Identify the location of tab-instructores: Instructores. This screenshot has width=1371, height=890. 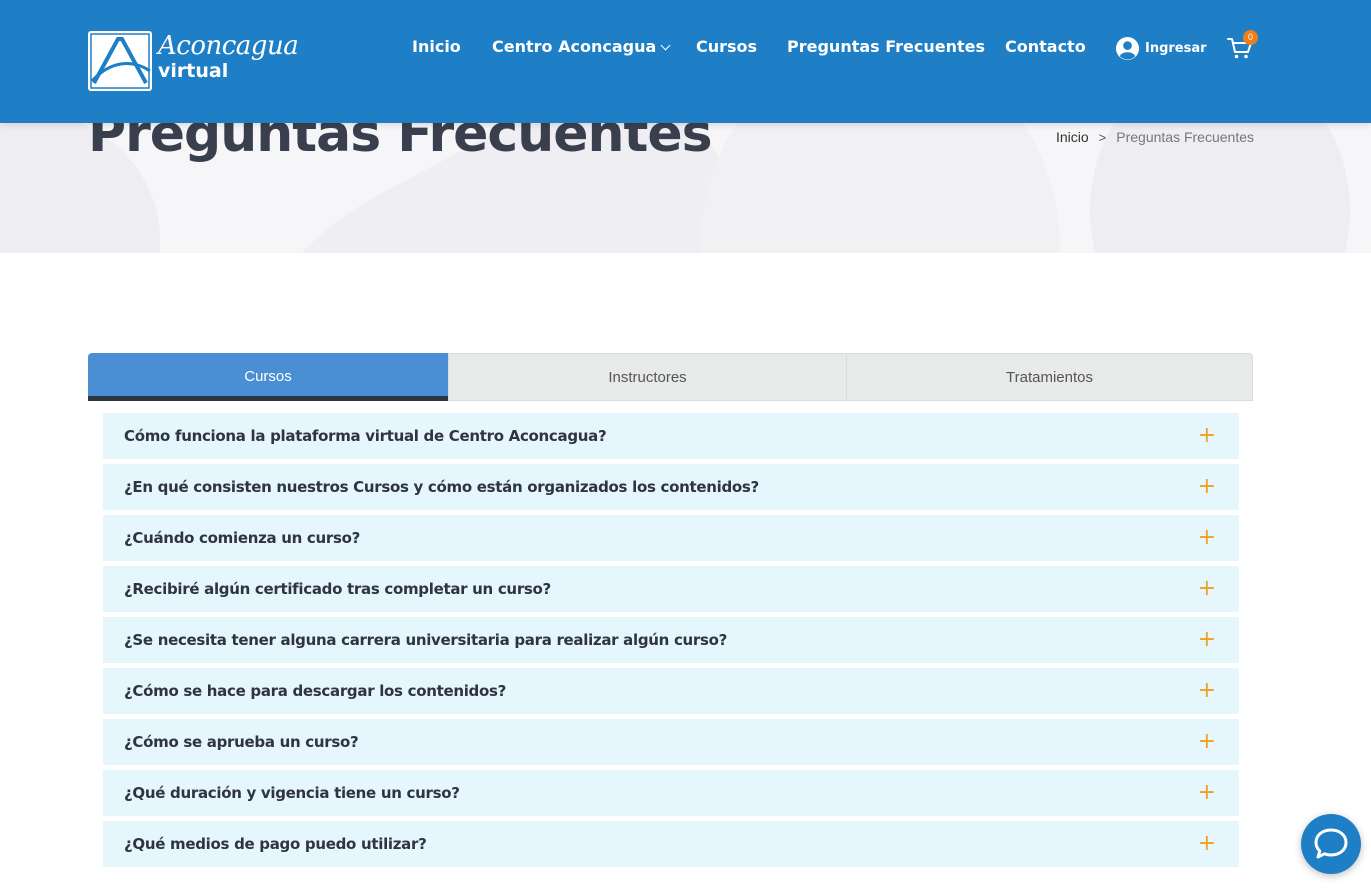
(647, 377).